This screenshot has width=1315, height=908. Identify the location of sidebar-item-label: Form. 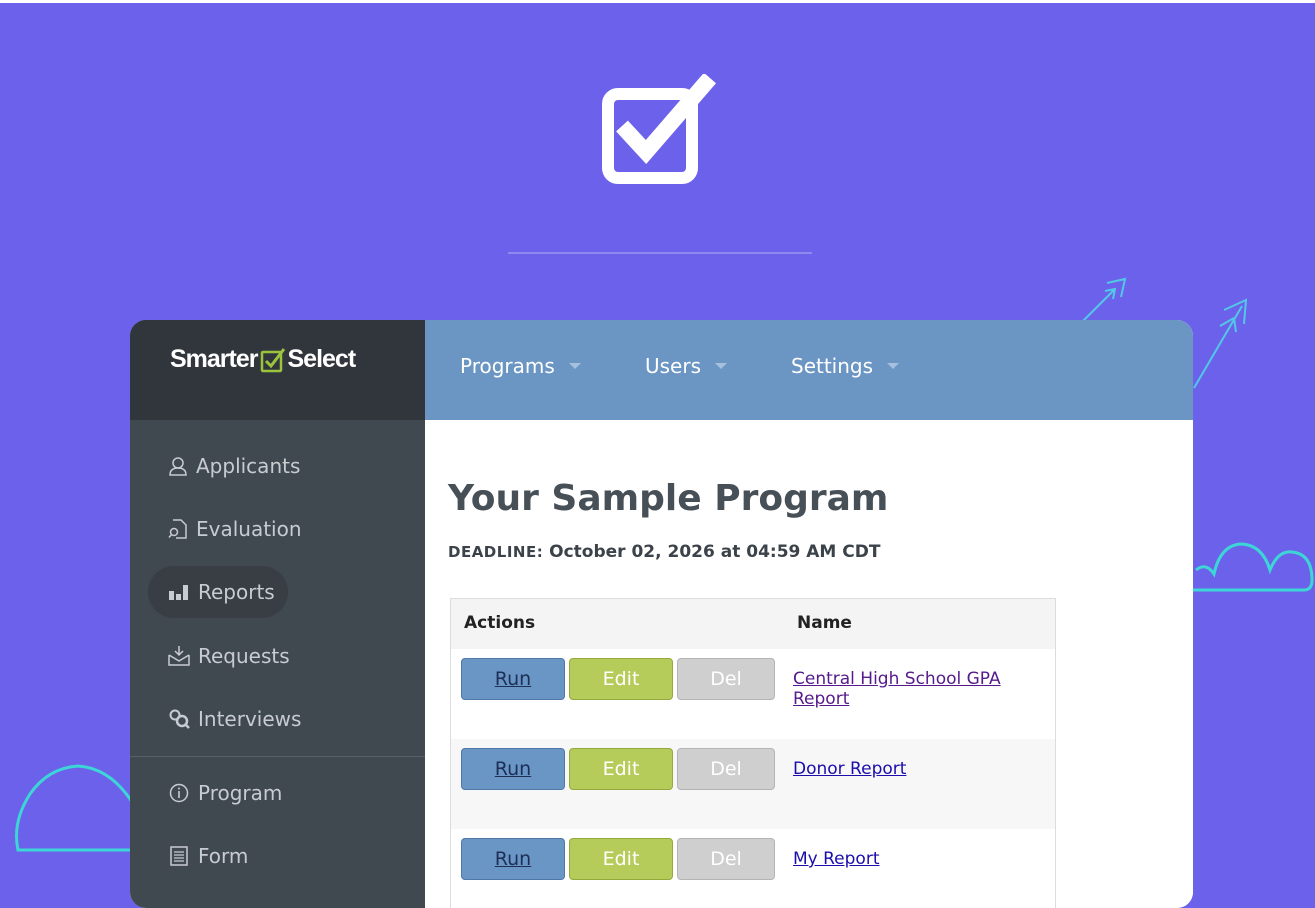
(223, 856).